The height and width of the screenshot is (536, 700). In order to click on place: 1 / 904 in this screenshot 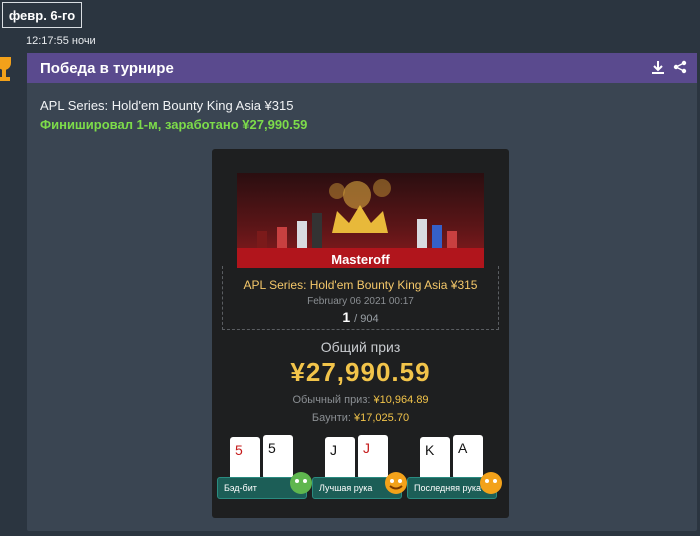, I will do `click(360, 317)`.